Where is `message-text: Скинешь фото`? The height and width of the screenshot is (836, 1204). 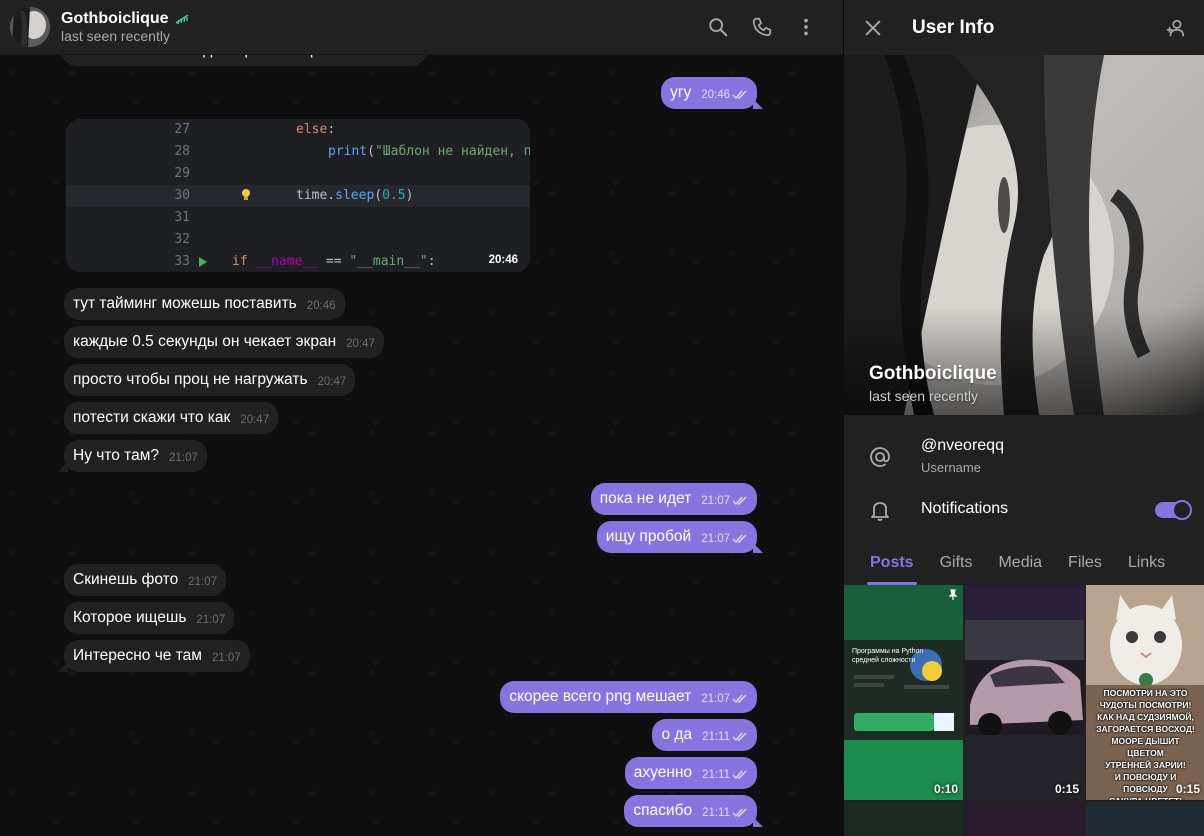
message-text: Скинешь фото is located at coordinates (126, 579).